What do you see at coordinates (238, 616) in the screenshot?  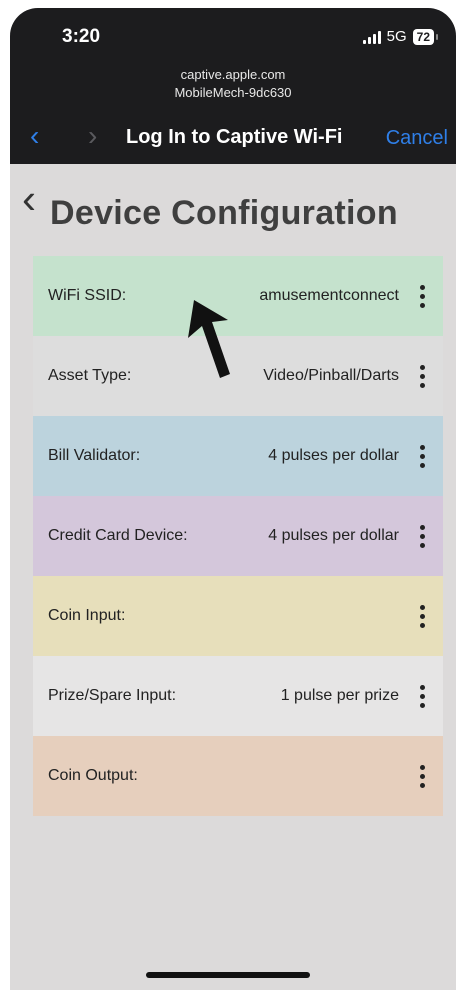 I see `config-row: Coin Input:` at bounding box center [238, 616].